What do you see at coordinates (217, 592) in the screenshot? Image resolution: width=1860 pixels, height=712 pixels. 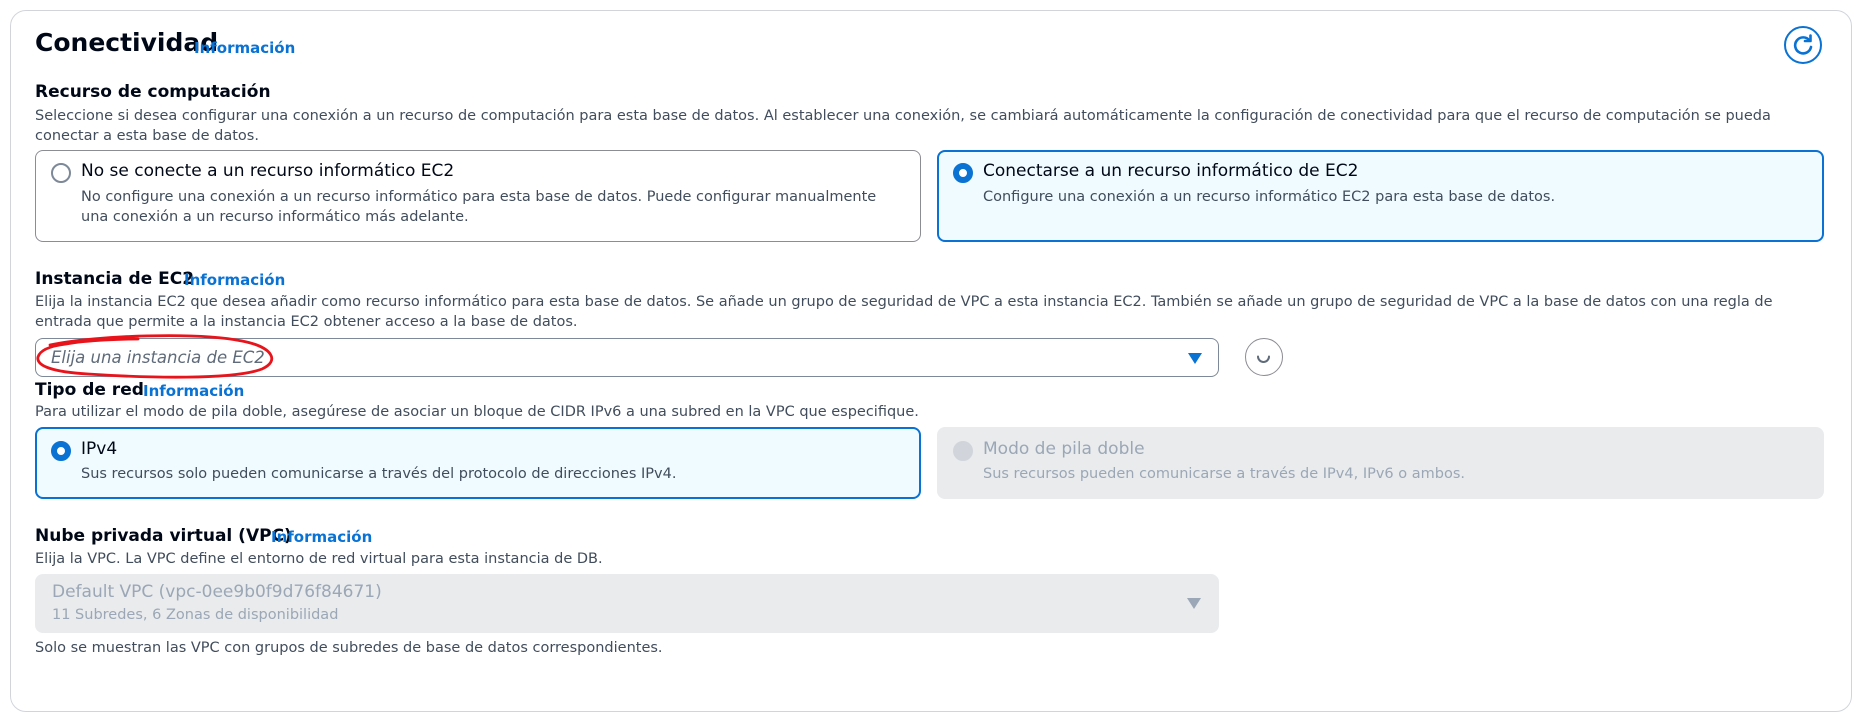 I see `vpc-selected-value: Default VPC (vpc-0ee9b0f9d76f84671)` at bounding box center [217, 592].